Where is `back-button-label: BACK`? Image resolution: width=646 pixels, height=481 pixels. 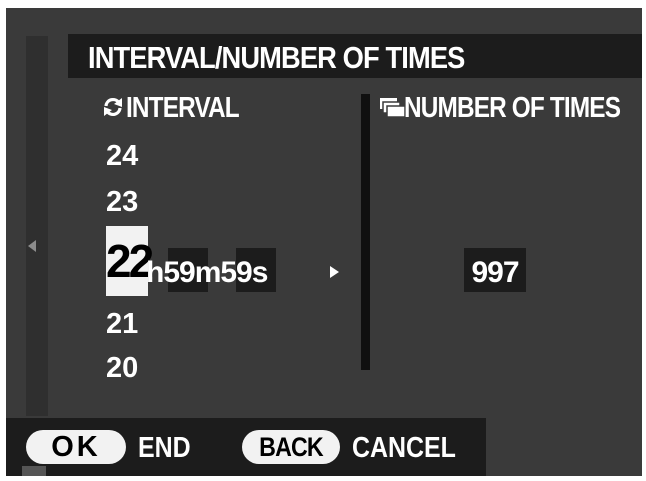 back-button-label: BACK is located at coordinates (291, 447).